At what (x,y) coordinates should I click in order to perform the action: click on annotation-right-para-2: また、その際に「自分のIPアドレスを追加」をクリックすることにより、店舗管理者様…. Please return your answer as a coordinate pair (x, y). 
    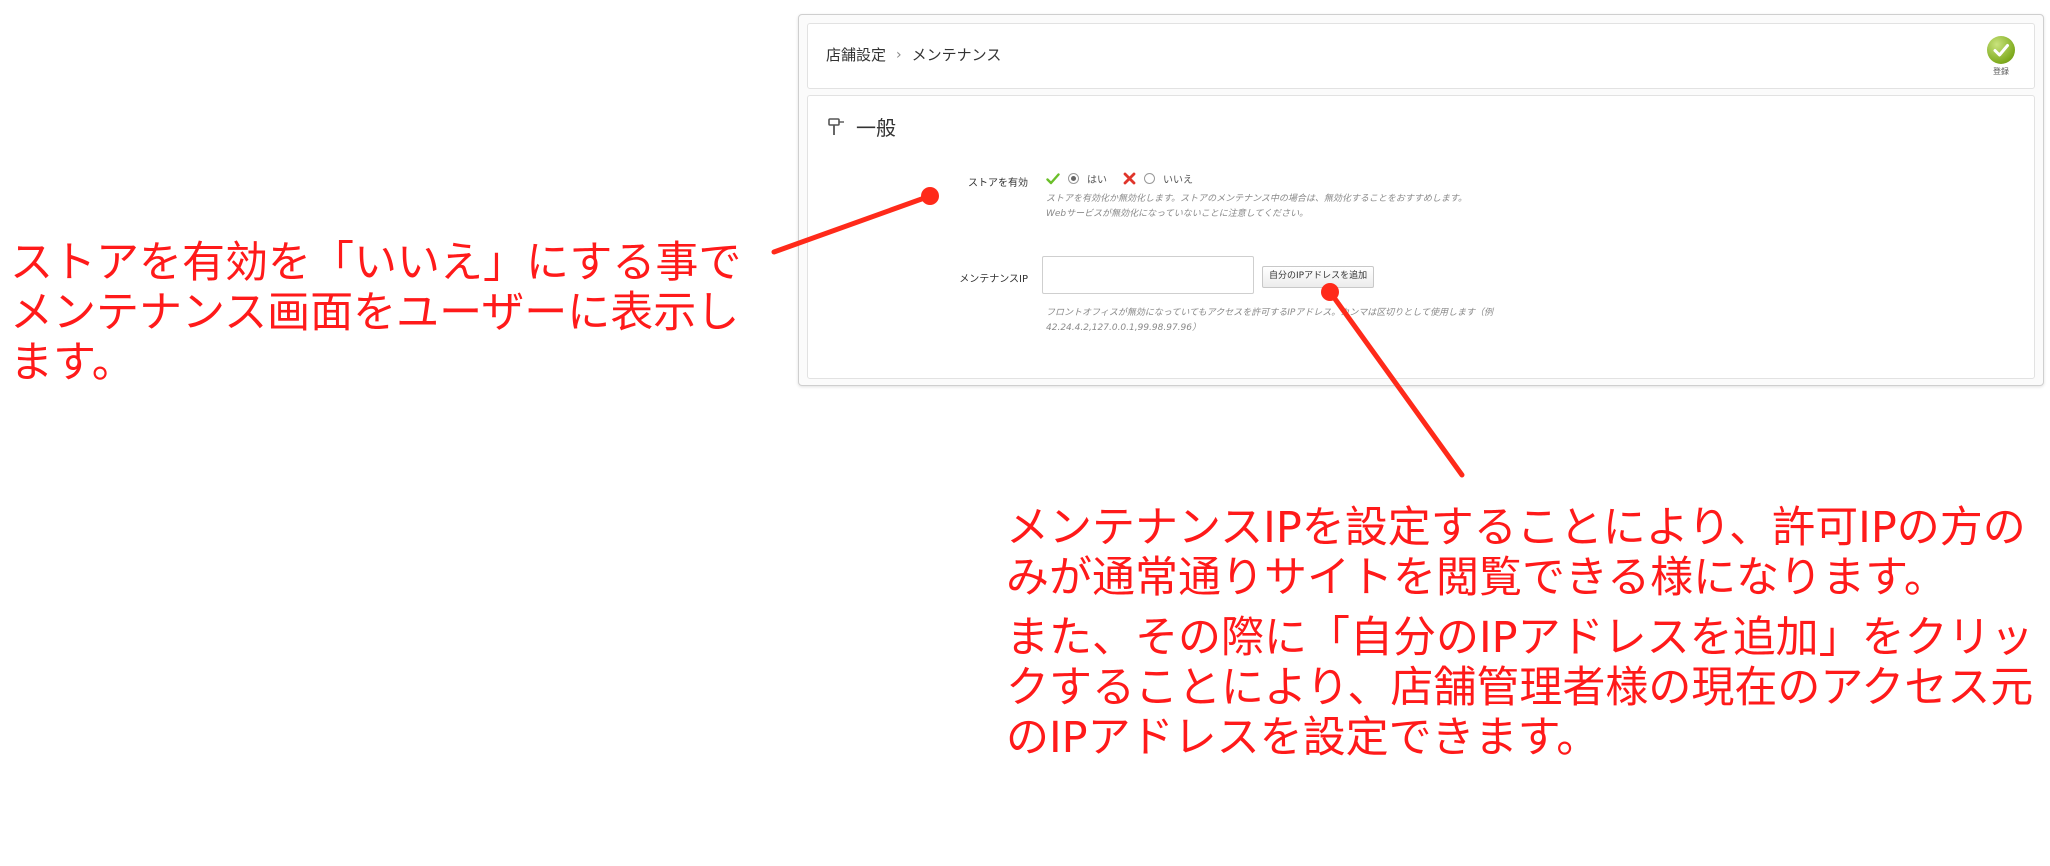
    Looking at the image, I should click on (1520, 688).